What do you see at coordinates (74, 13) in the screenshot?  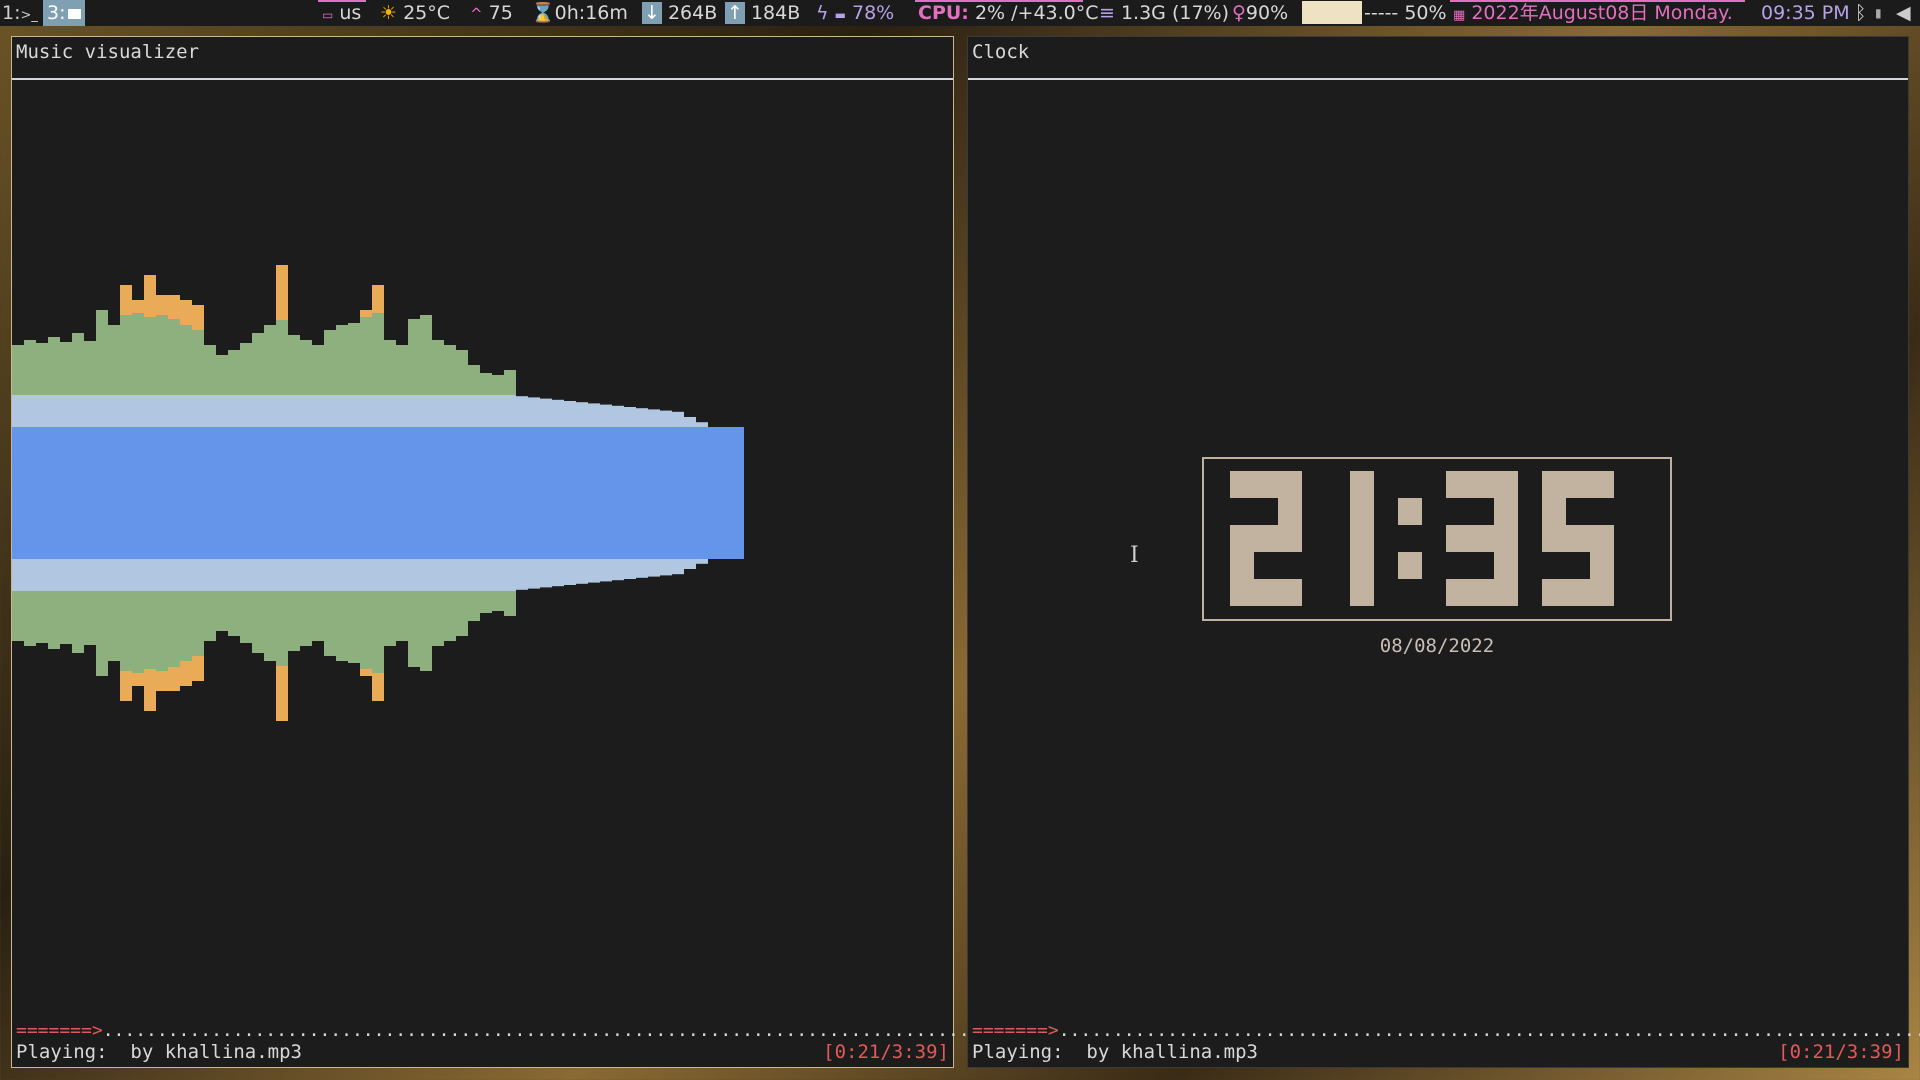 I see `folder-icon` at bounding box center [74, 13].